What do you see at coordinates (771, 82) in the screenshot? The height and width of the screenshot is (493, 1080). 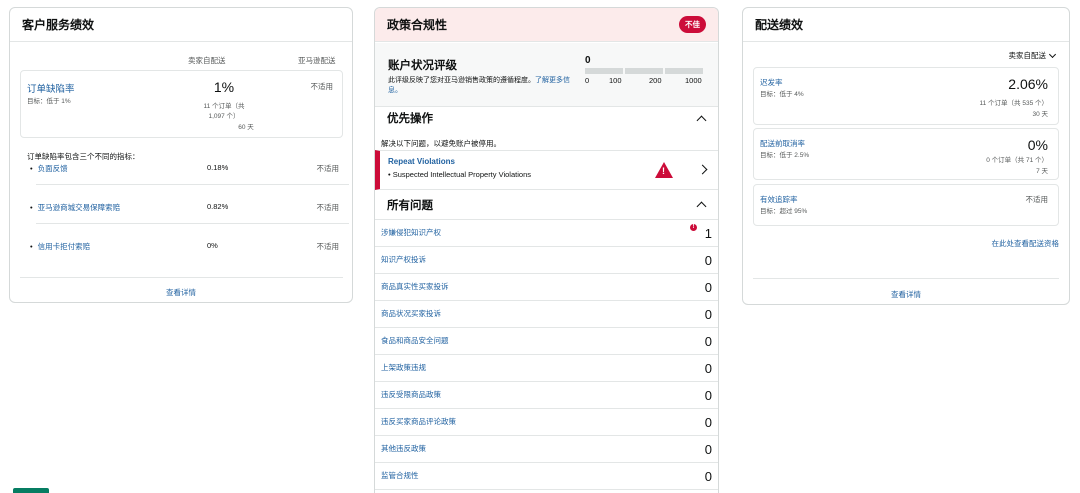 I see `late-rate-link: 迟发率` at bounding box center [771, 82].